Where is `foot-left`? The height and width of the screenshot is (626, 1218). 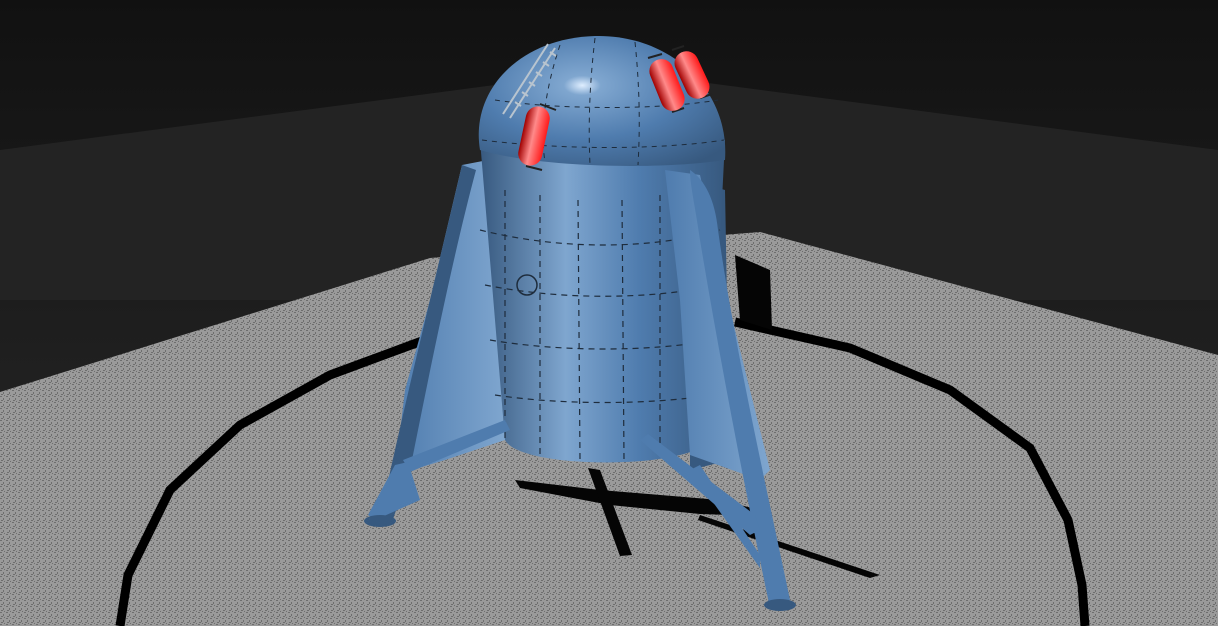 foot-left is located at coordinates (380, 521).